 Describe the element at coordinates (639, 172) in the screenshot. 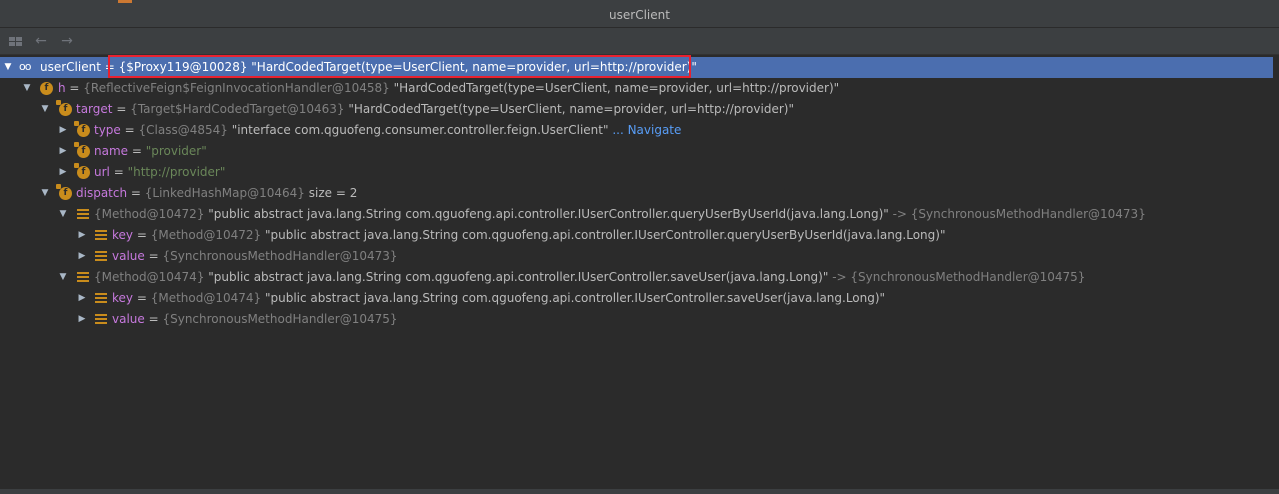

I see `tree-row-url: ▶ f url = "http://provider"` at that location.